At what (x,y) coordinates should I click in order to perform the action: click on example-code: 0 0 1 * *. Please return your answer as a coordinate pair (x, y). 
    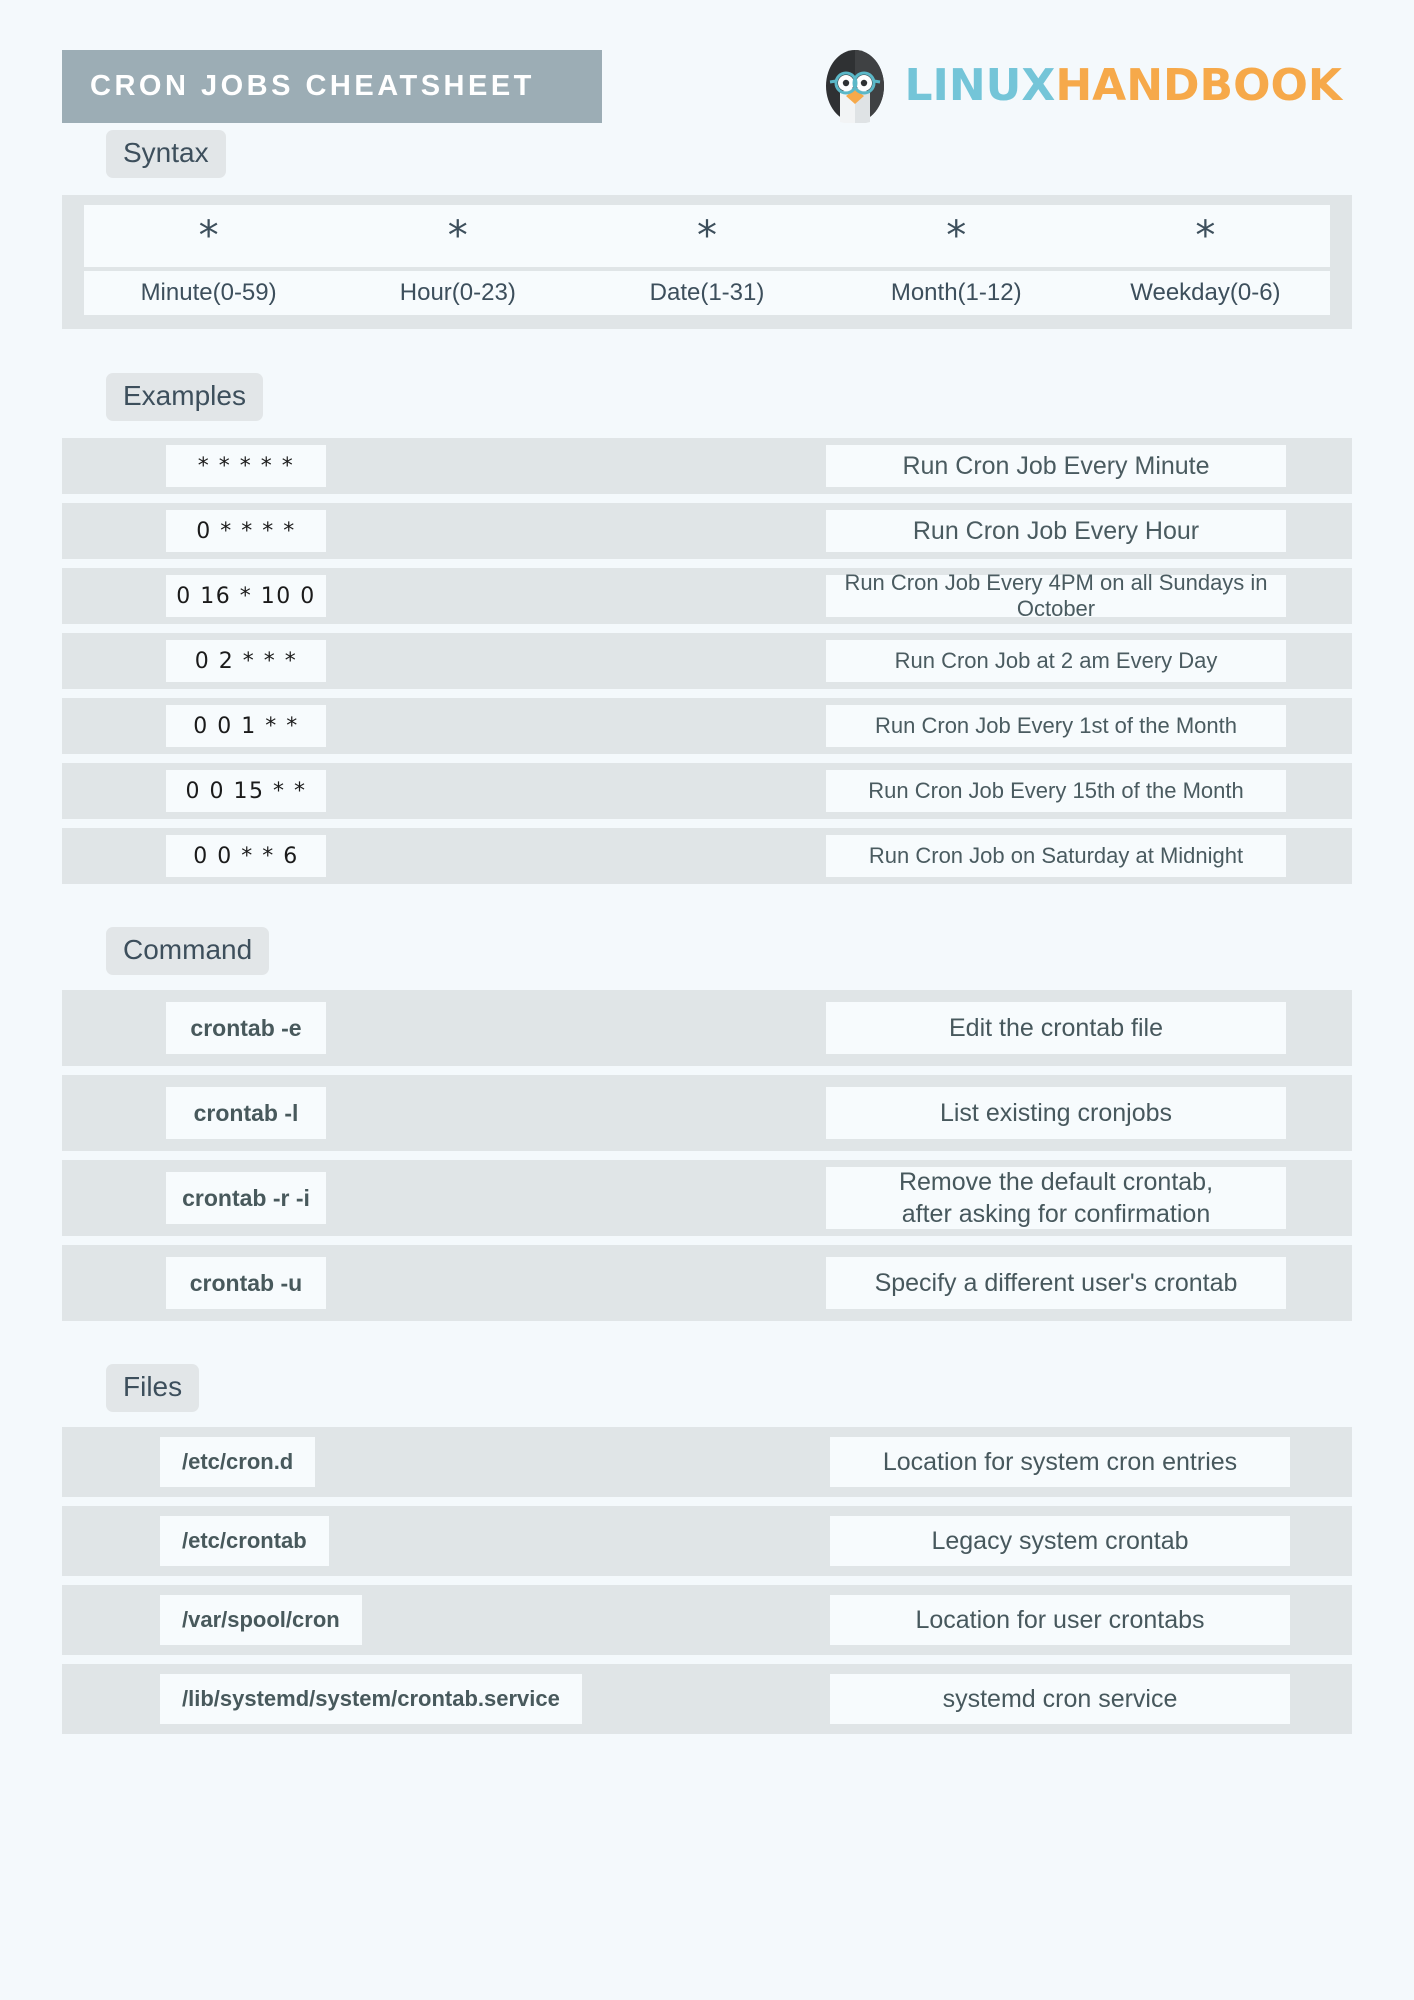
    Looking at the image, I should click on (246, 726).